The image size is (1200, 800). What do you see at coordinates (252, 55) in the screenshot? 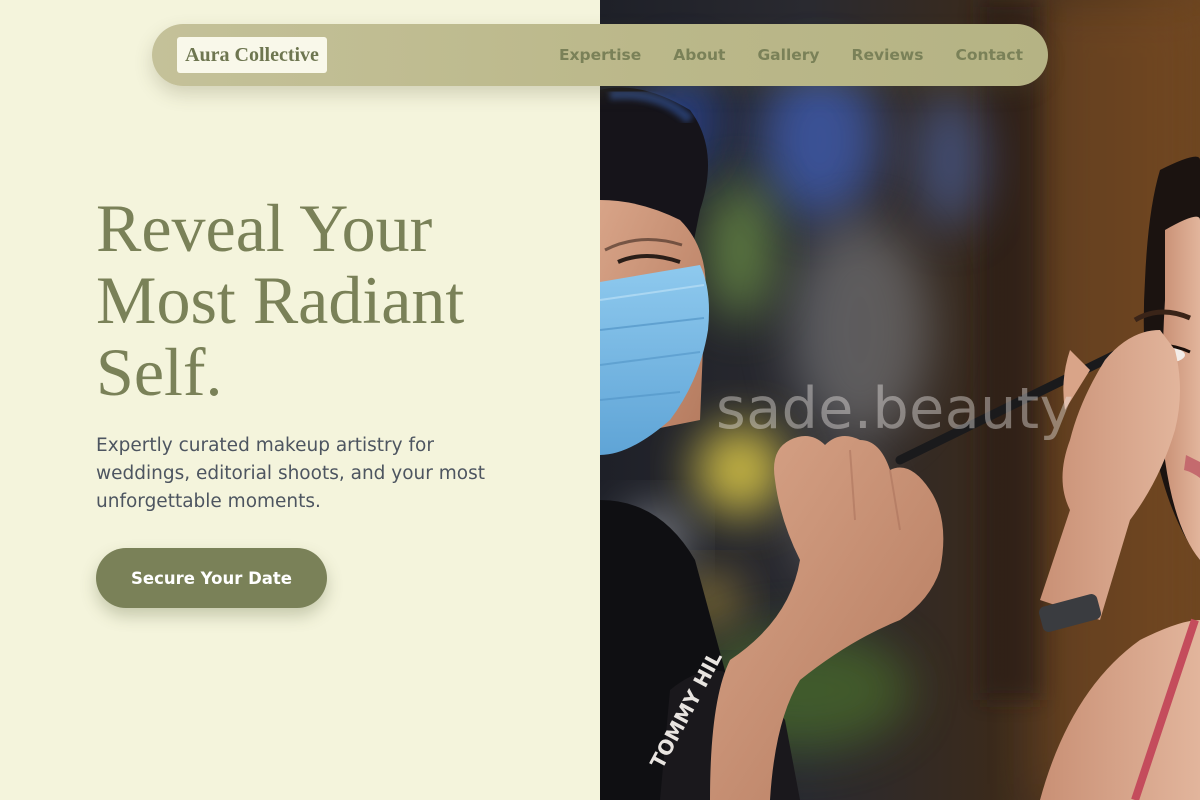
I see `brand-logo: Aura Collective` at bounding box center [252, 55].